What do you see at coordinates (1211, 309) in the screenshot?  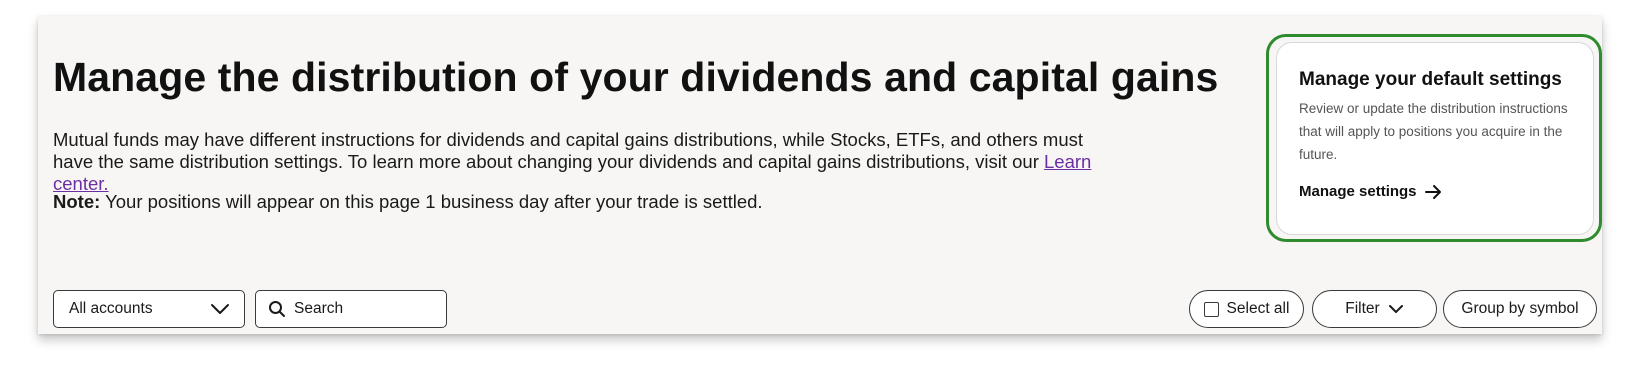 I see `select-all-checkbox` at bounding box center [1211, 309].